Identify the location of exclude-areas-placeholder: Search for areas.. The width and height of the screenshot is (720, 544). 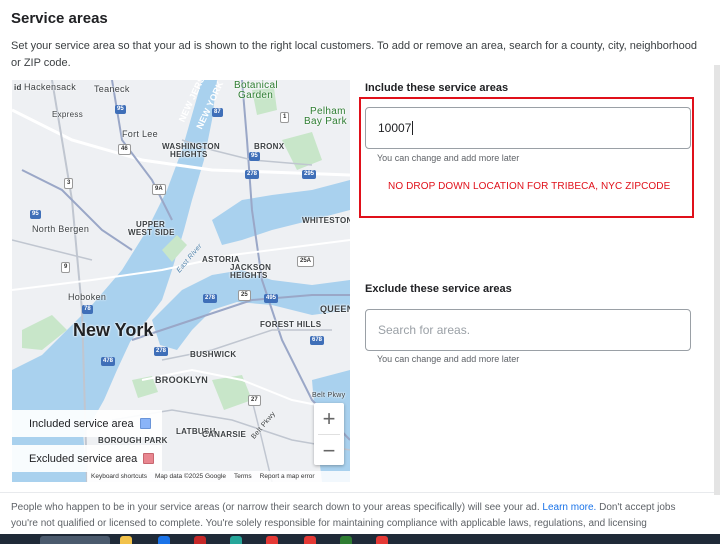
(424, 330).